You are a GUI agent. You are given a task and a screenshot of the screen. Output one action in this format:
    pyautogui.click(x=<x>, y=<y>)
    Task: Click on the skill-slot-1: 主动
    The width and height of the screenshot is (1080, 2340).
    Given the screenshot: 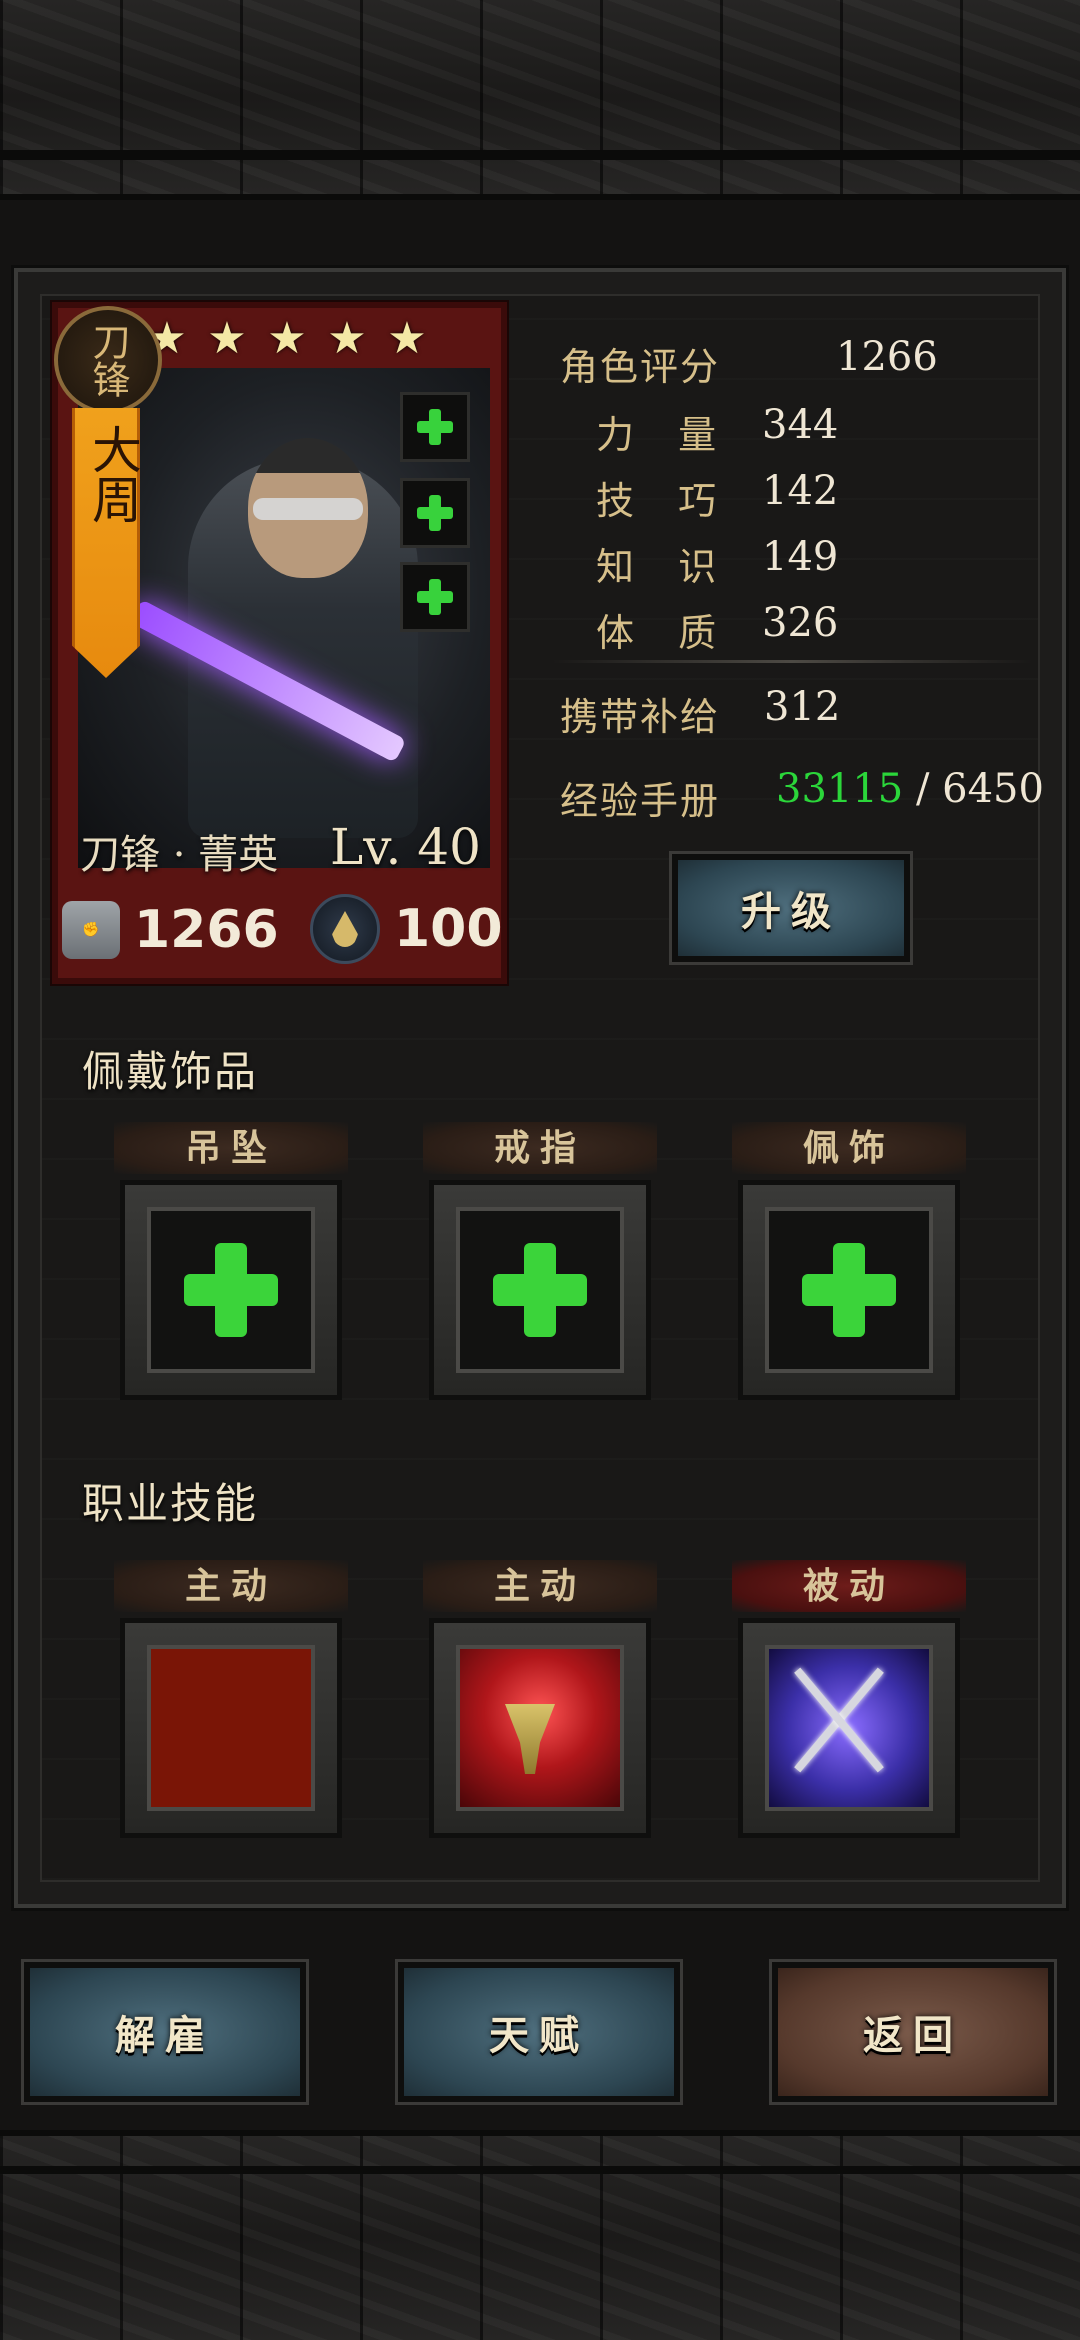 What is the action you would take?
    pyautogui.click(x=231, y=1705)
    